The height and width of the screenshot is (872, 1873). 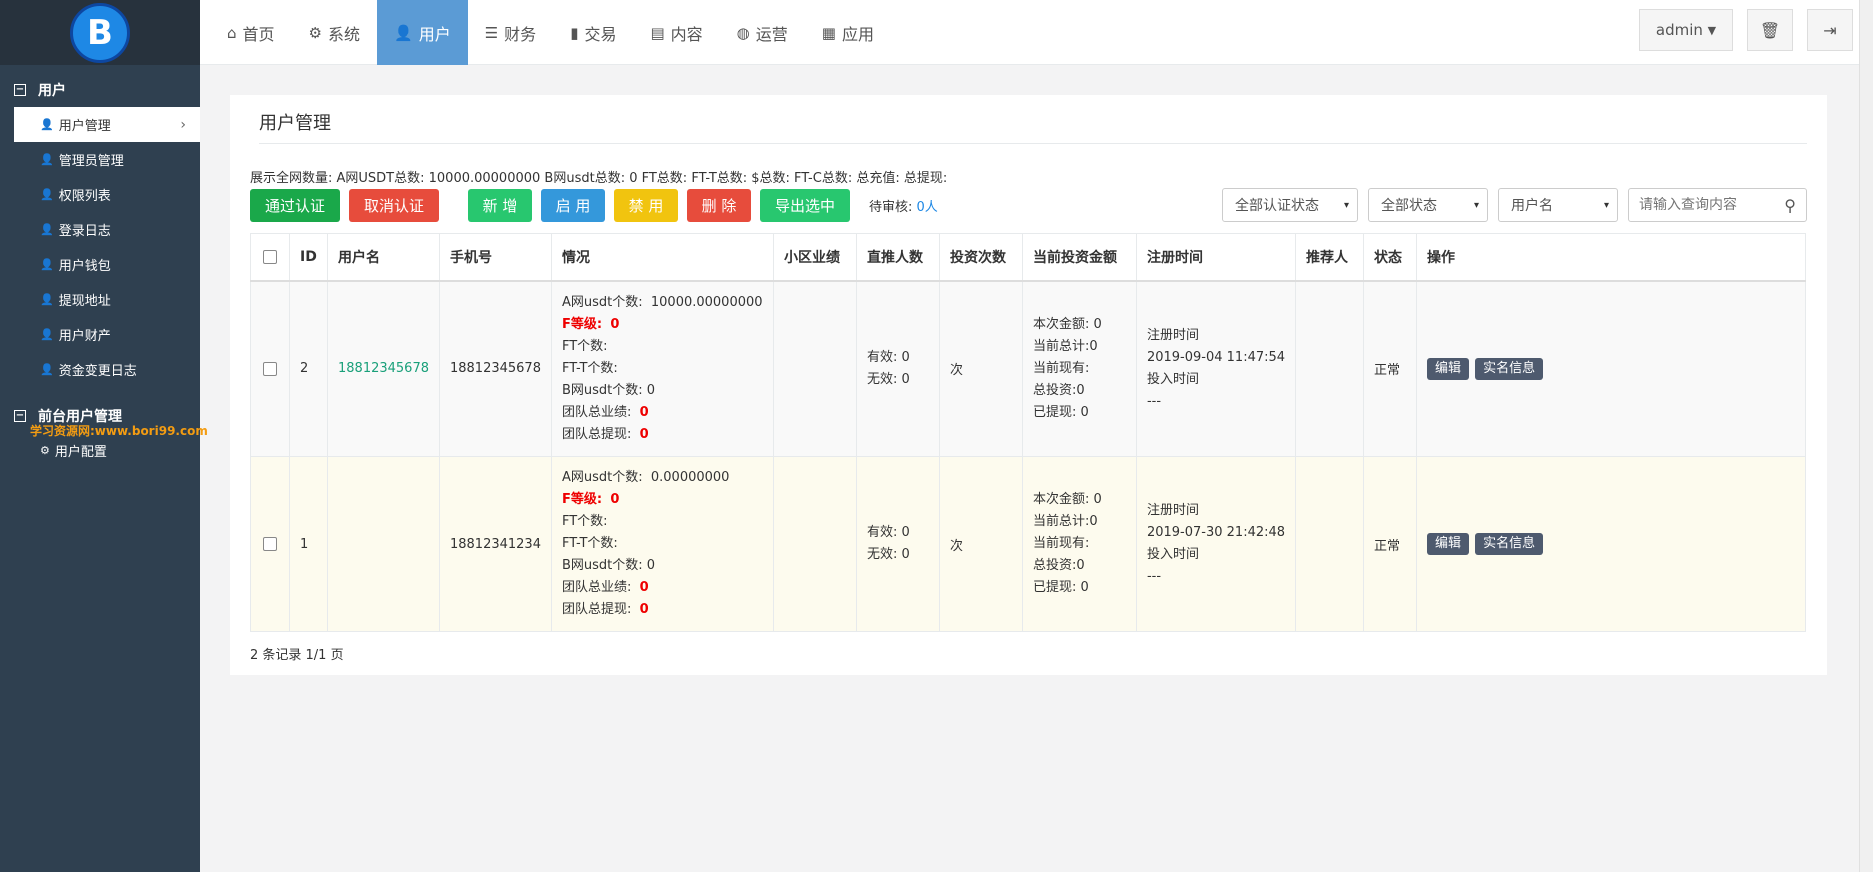 What do you see at coordinates (334, 32) in the screenshot?
I see `nav-system: ⚙ 系统` at bounding box center [334, 32].